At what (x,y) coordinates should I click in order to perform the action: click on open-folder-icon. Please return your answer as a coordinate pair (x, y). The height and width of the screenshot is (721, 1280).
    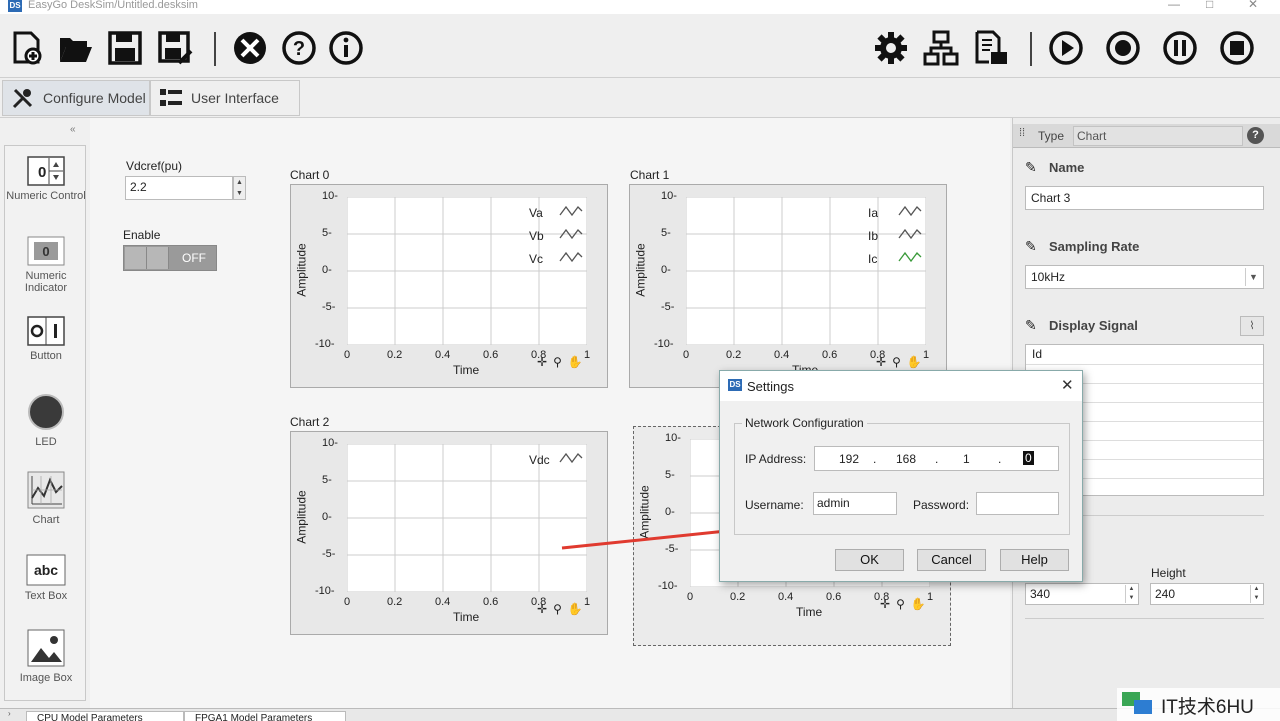
    Looking at the image, I should click on (76, 50).